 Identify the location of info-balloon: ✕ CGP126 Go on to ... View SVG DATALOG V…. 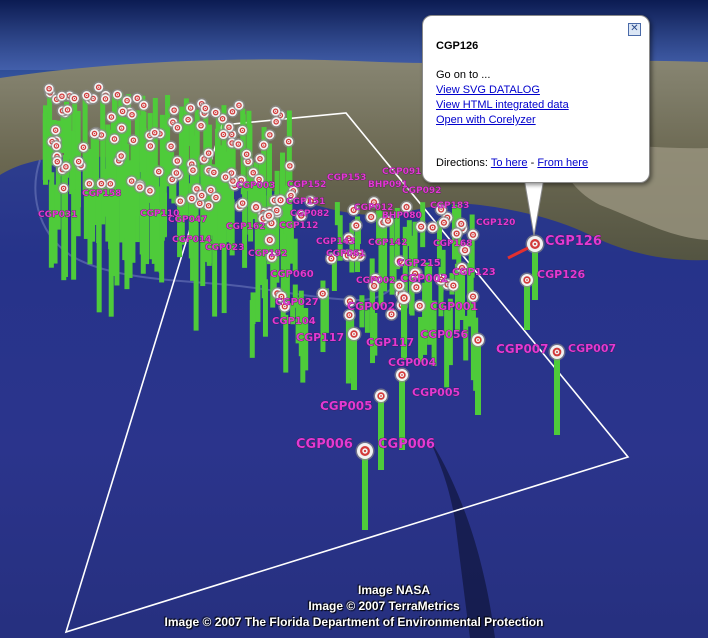
(536, 99).